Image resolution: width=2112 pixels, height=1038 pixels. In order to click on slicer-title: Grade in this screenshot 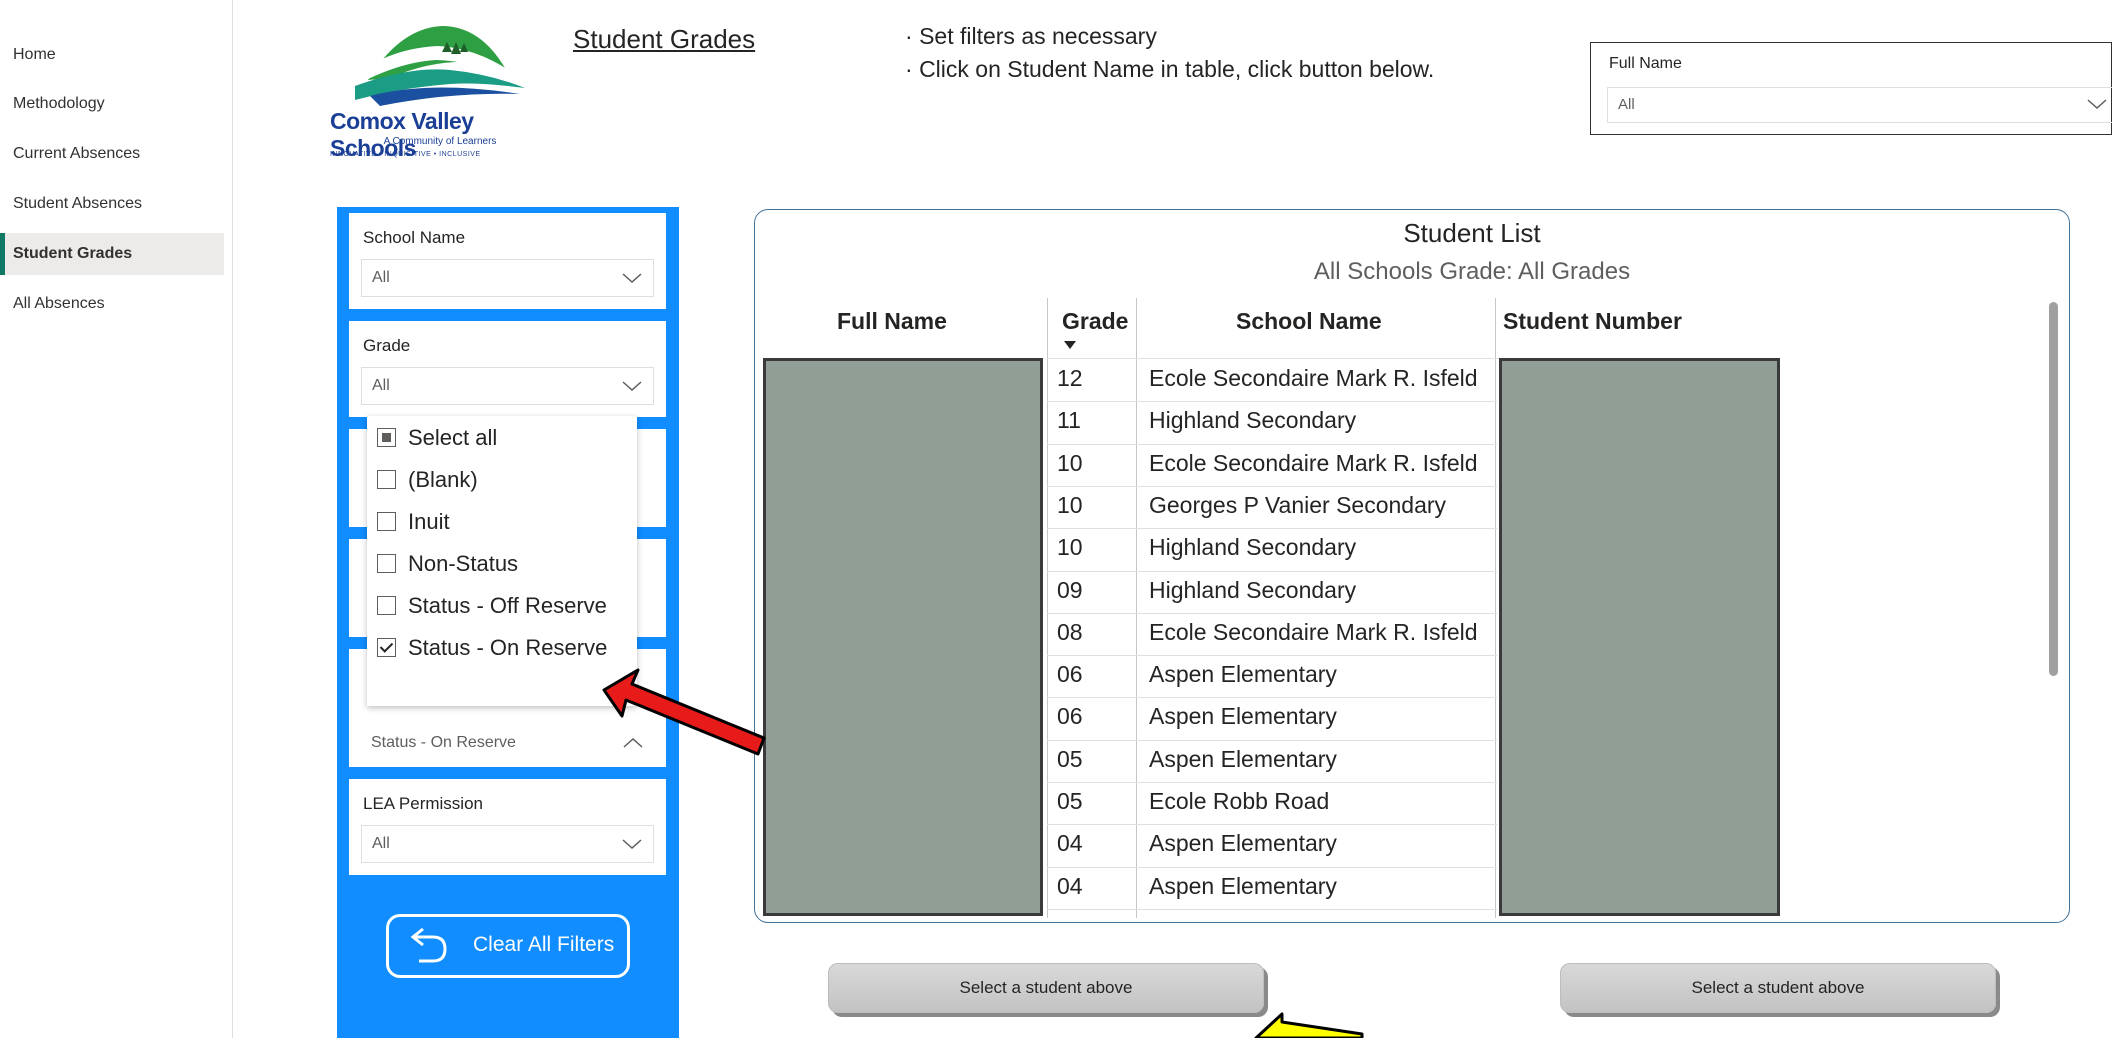, I will do `click(387, 345)`.